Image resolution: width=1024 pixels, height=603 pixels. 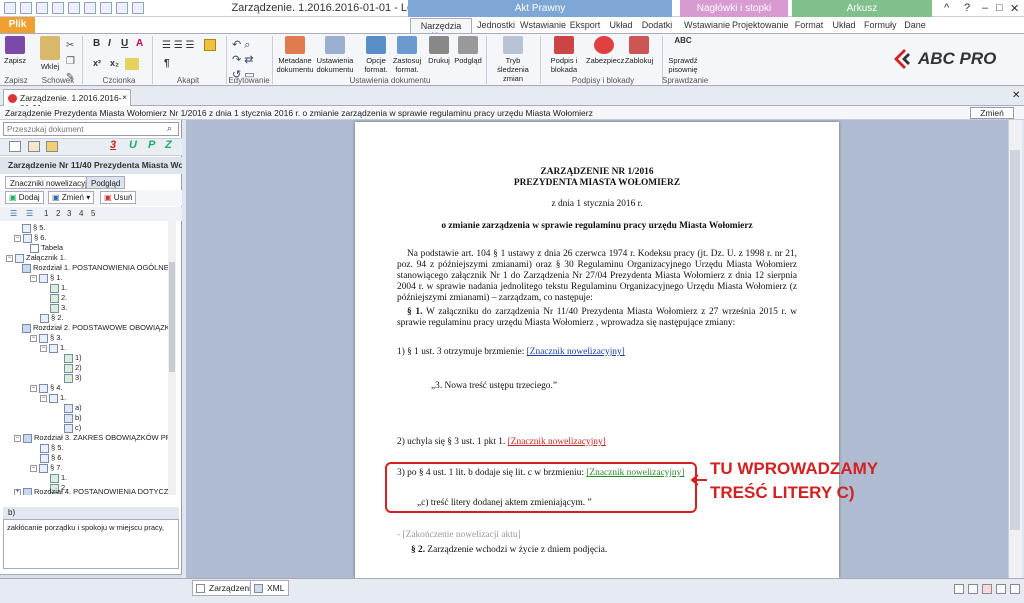 What do you see at coordinates (169, 128) in the screenshot?
I see `search-icon: ⌕` at bounding box center [169, 128].